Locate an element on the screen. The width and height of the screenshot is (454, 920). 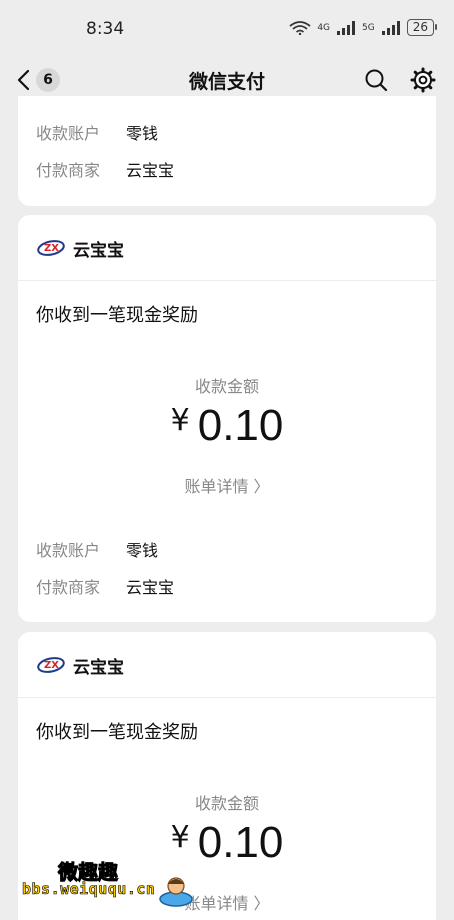
signal-4g-icon is located at coordinates (346, 27).